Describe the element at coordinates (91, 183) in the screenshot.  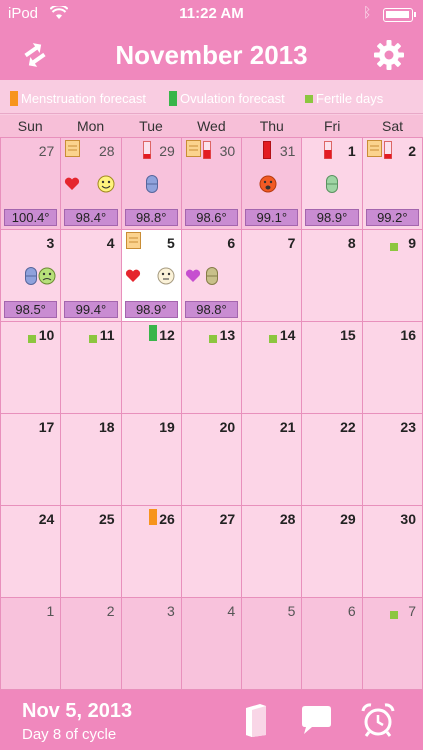
I see `calendar-day-cell: 28 98.4°` at that location.